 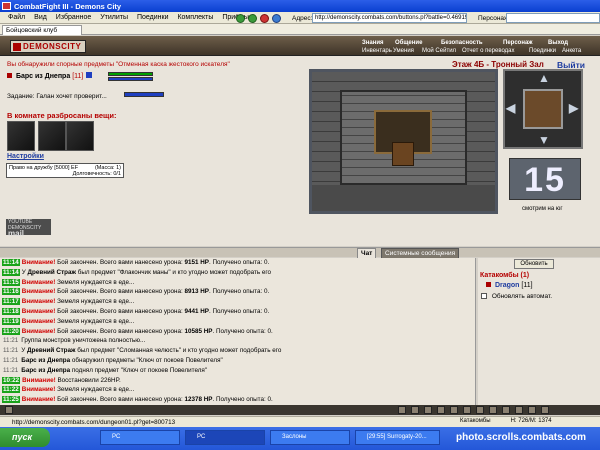 What do you see at coordinates (518, 43) in the screenshot?
I see `nav-character: Персонаж` at bounding box center [518, 43].